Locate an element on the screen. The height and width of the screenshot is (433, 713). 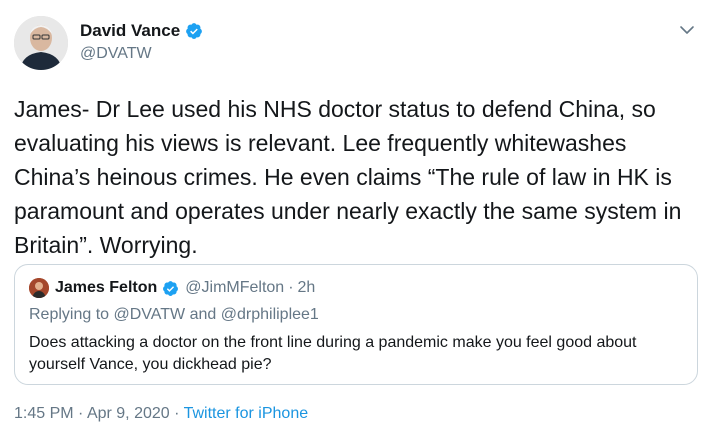
author-name-label: David Vance is located at coordinates (130, 31).